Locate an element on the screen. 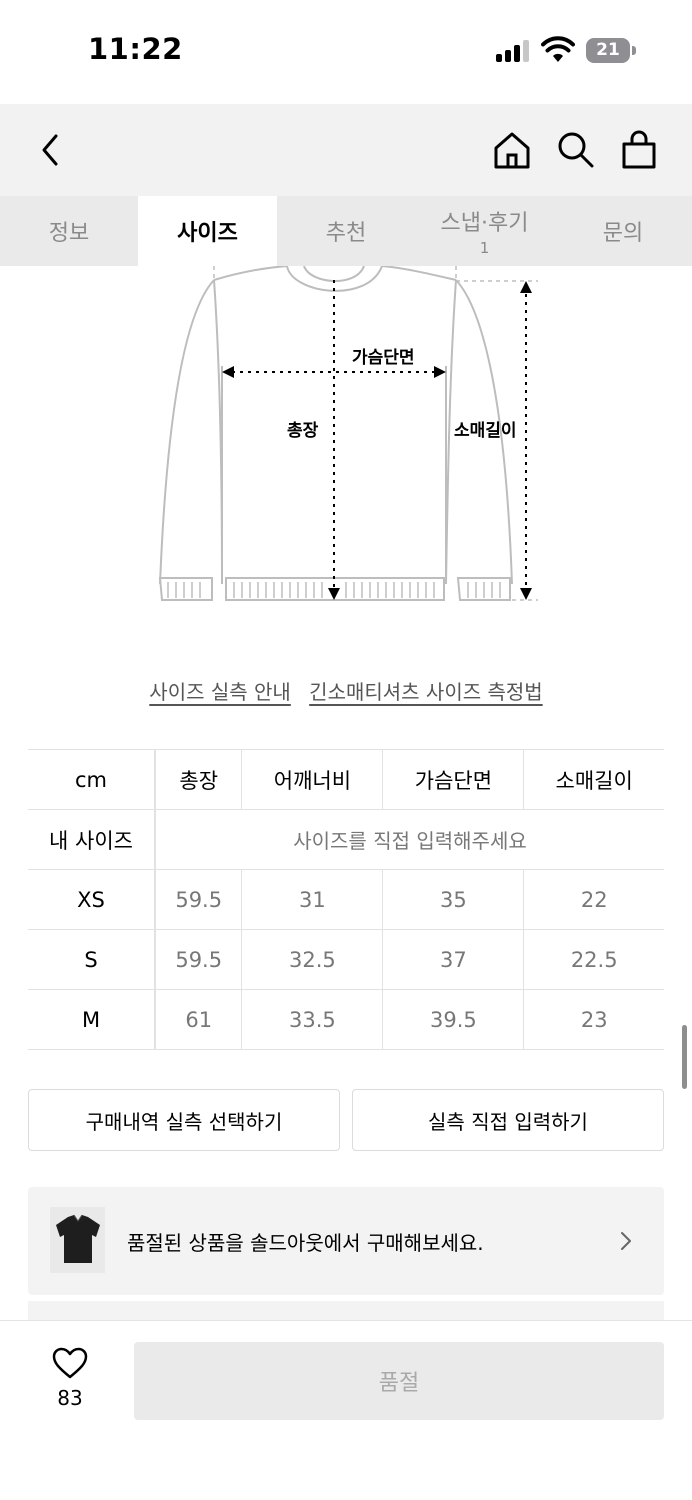  back-icon is located at coordinates (51, 150).